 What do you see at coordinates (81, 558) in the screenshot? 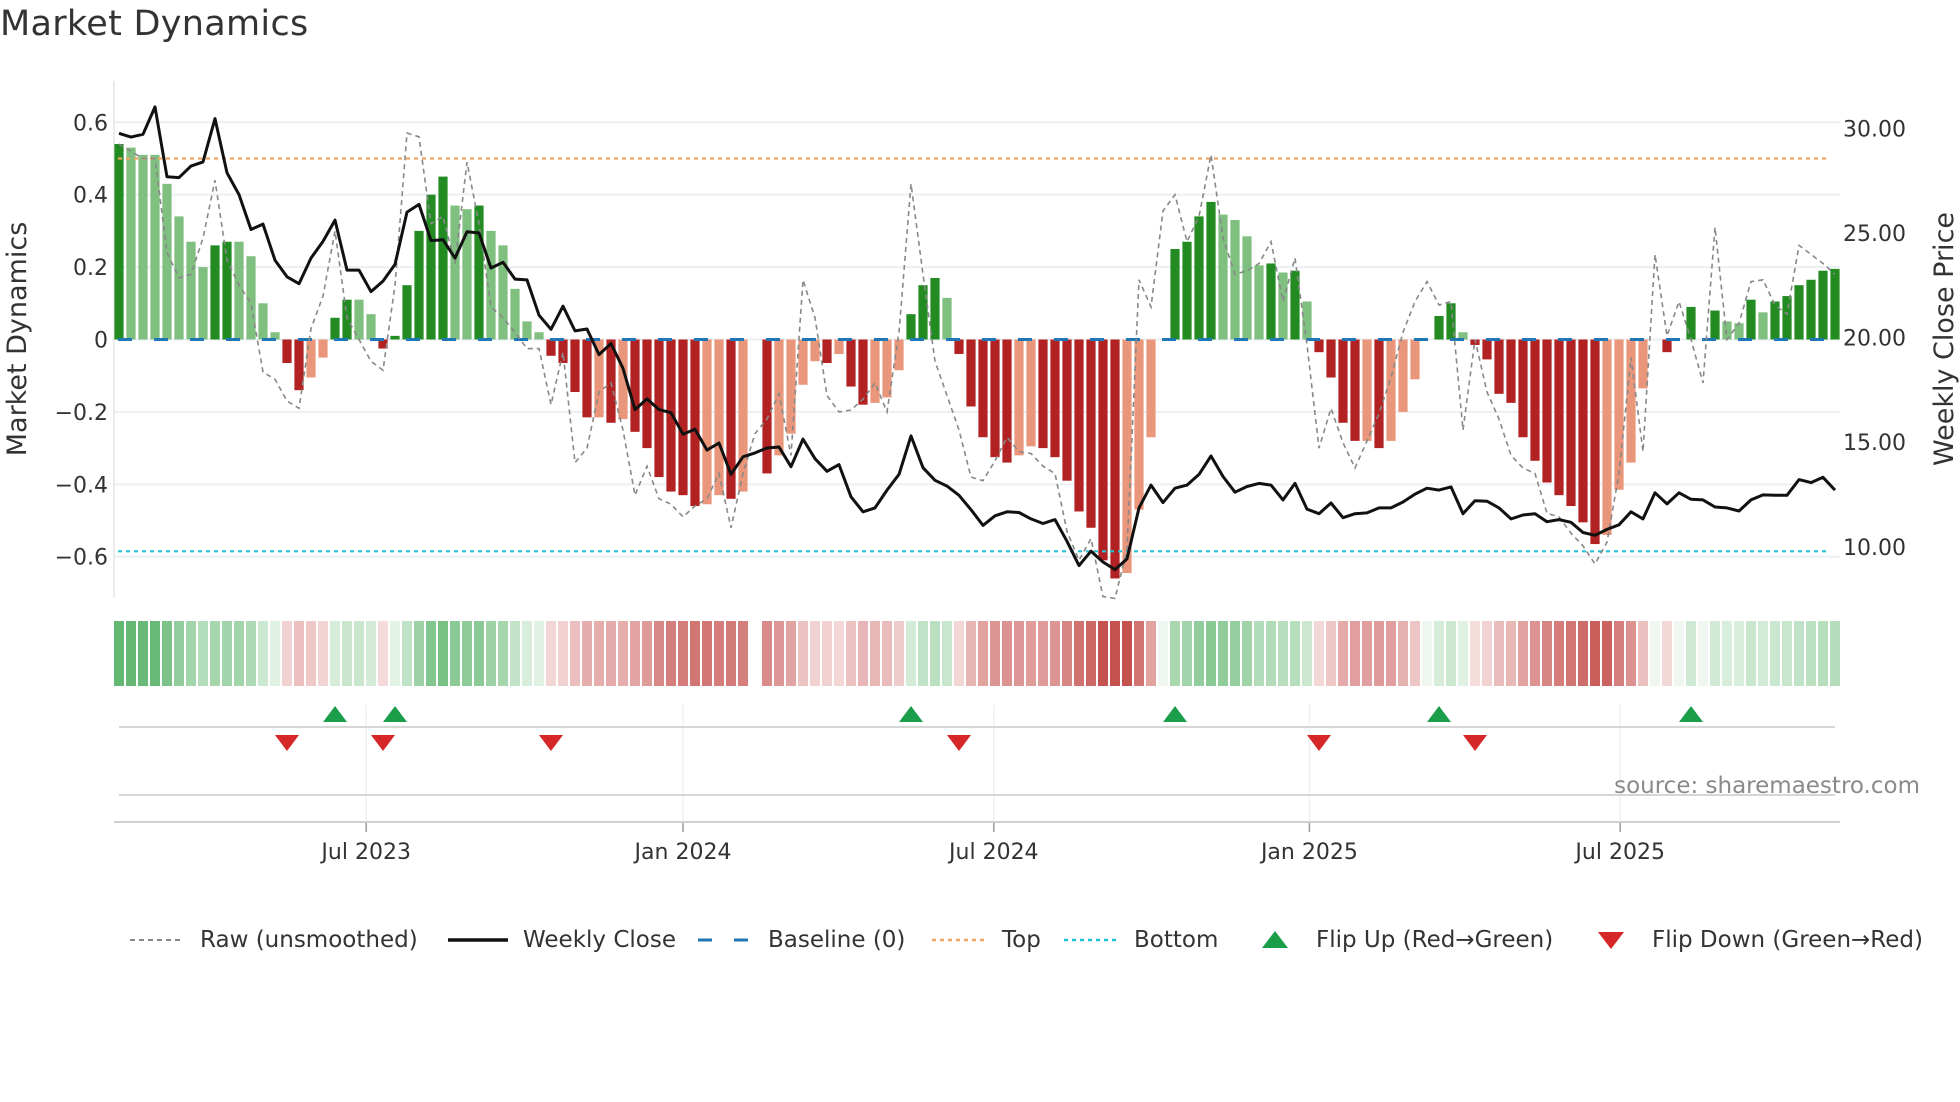
I see `y-tick-label: −0.6` at bounding box center [81, 558].